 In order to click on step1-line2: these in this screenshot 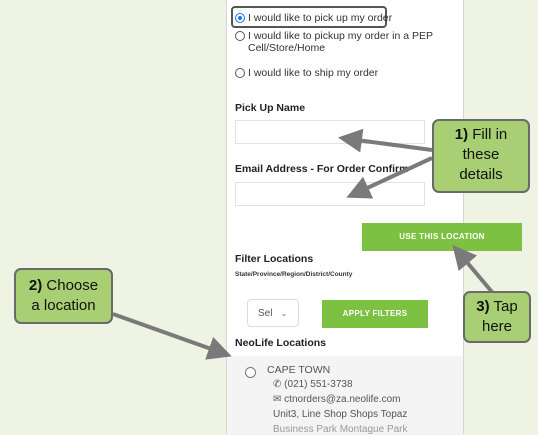, I will do `click(481, 154)`.